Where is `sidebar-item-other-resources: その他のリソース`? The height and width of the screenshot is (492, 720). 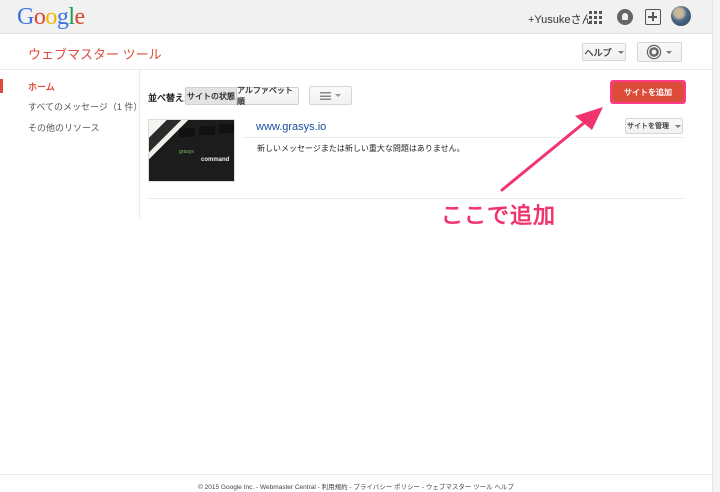
sidebar-item-other-resources: その他のリソース is located at coordinates (64, 127).